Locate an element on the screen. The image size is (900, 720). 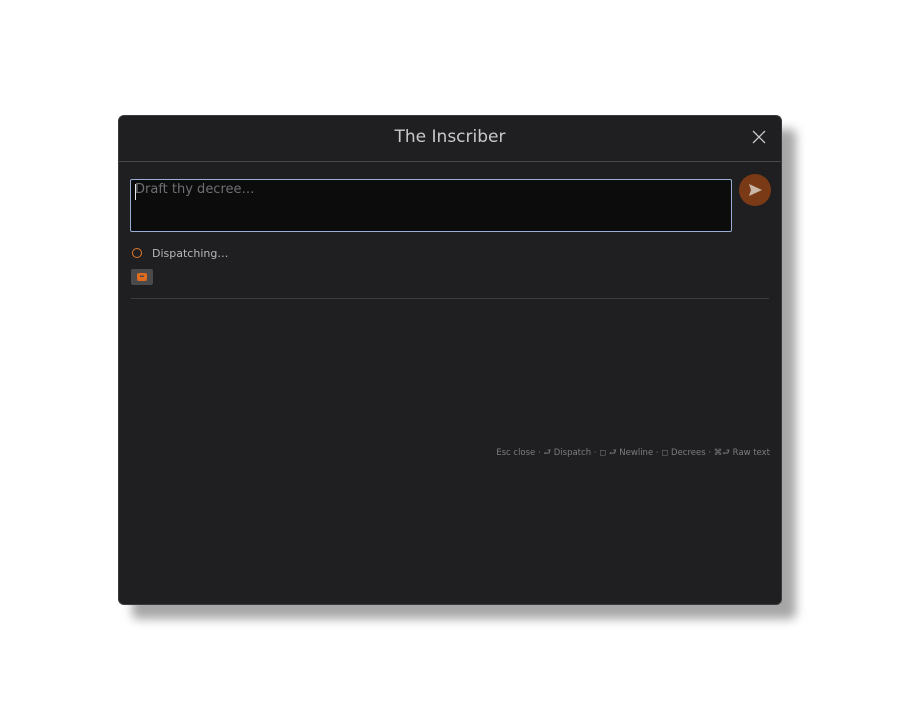
send-button is located at coordinates (755, 190).